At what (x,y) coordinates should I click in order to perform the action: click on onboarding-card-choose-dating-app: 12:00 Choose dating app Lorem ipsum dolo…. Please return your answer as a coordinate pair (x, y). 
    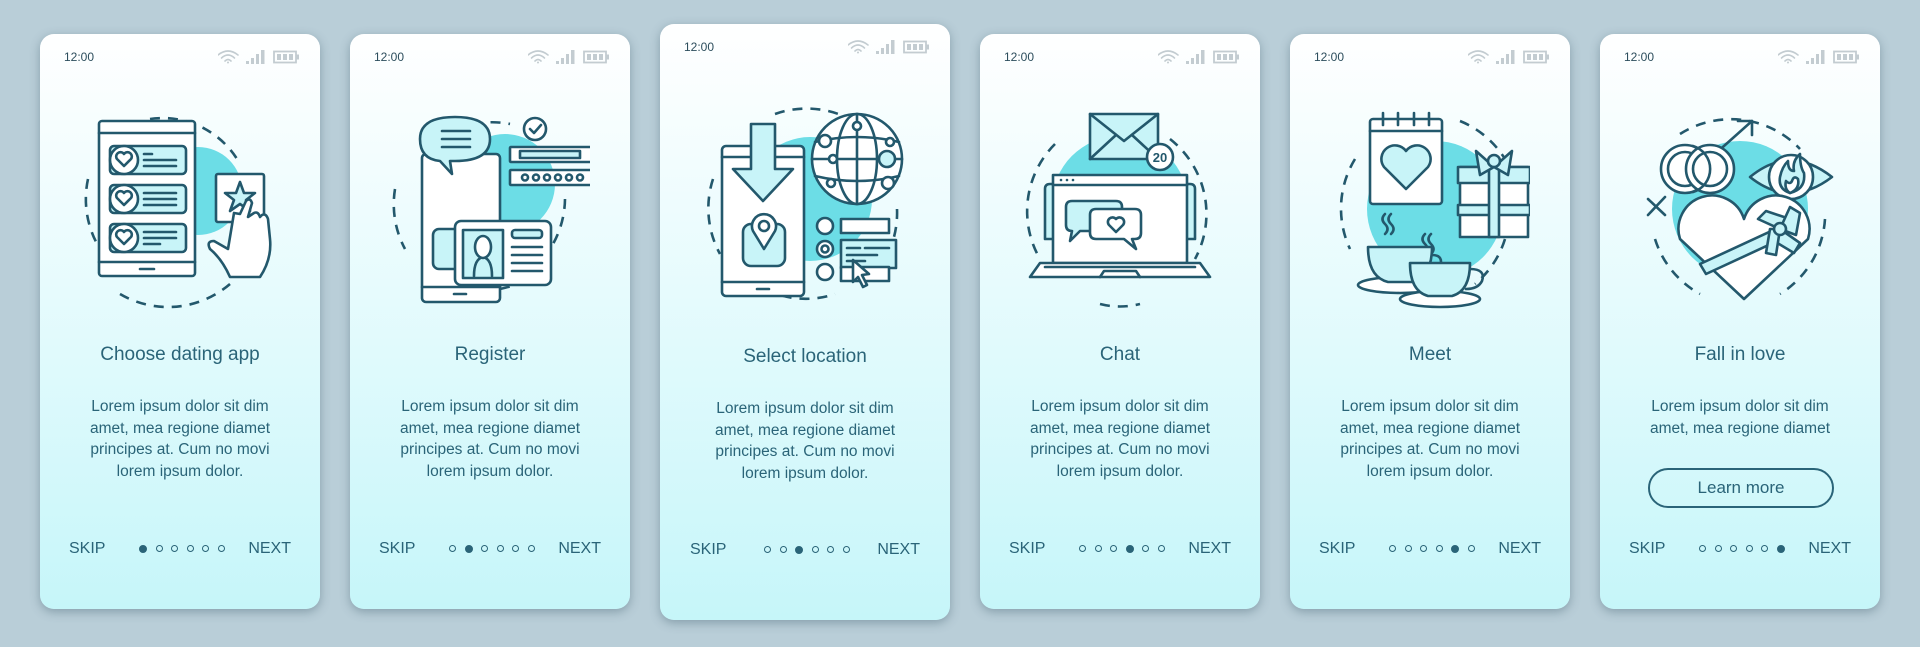
    Looking at the image, I should click on (180, 321).